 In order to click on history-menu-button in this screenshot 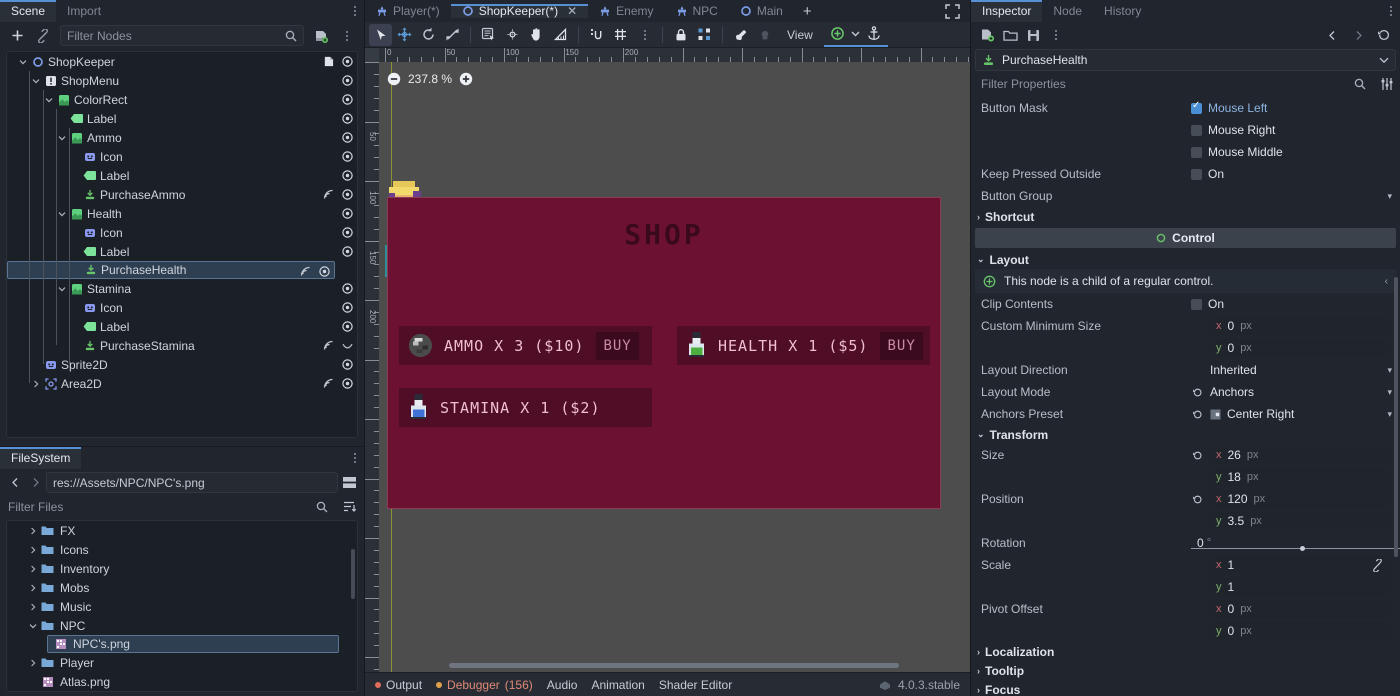, I will do `click(1384, 35)`.